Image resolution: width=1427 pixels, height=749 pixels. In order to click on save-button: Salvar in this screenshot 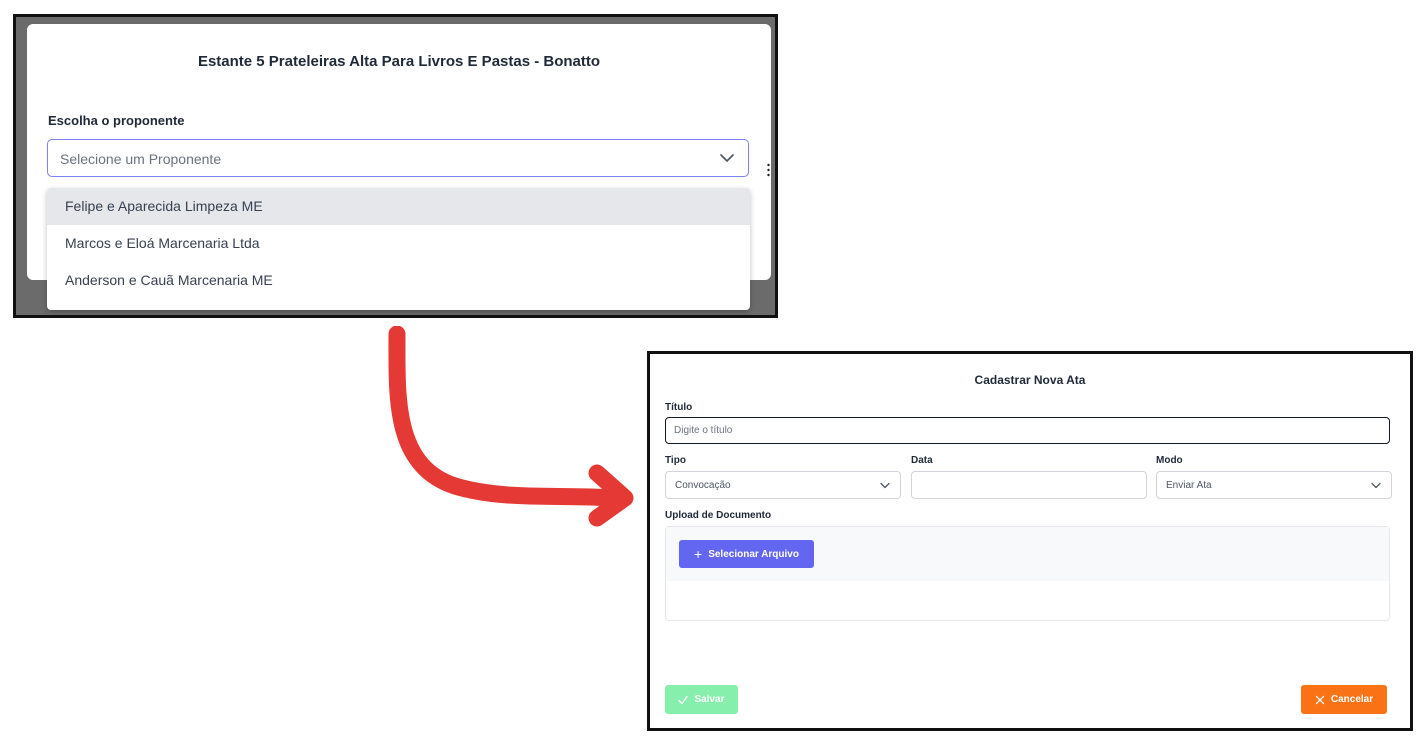, I will do `click(701, 699)`.